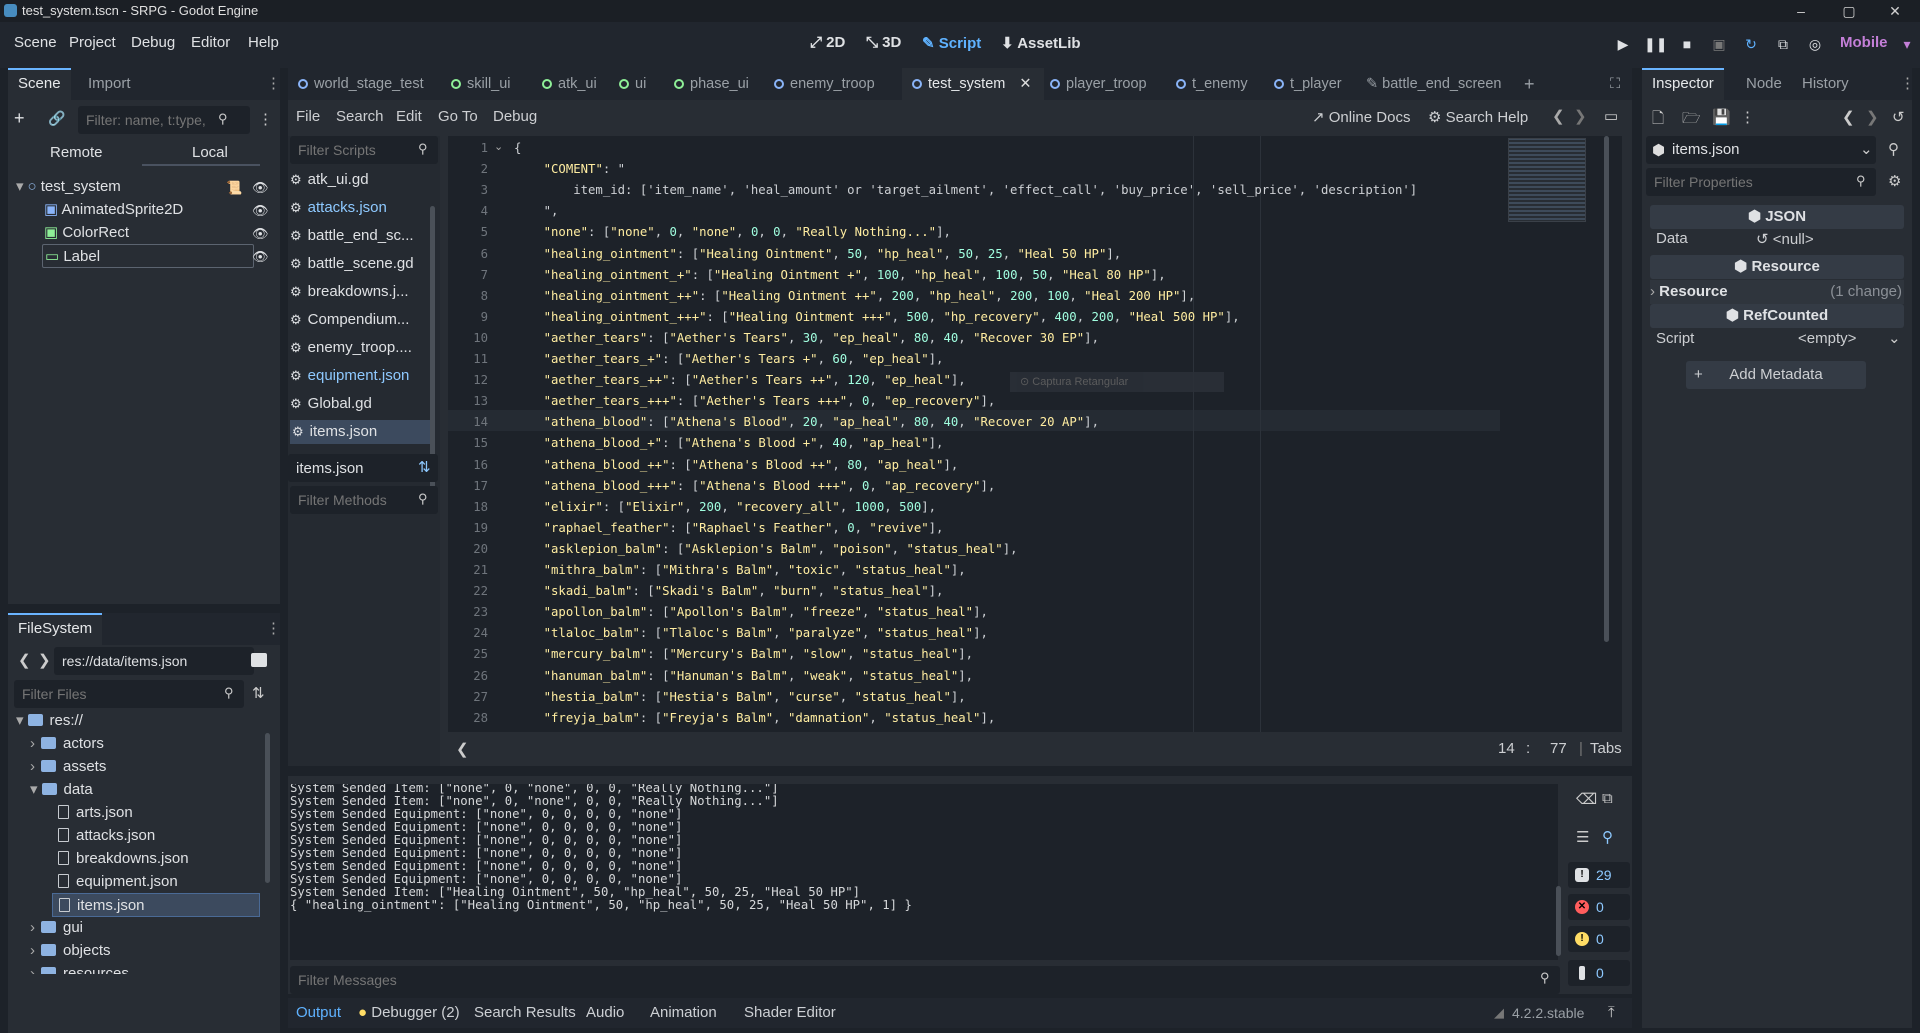 This screenshot has height=1033, width=1920. What do you see at coordinates (1607, 798) in the screenshot?
I see `copy-output-icon: ⧉` at bounding box center [1607, 798].